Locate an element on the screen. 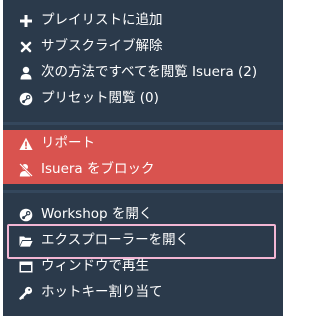  menu-item-label: プレイリストに追加 is located at coordinates (102, 19).